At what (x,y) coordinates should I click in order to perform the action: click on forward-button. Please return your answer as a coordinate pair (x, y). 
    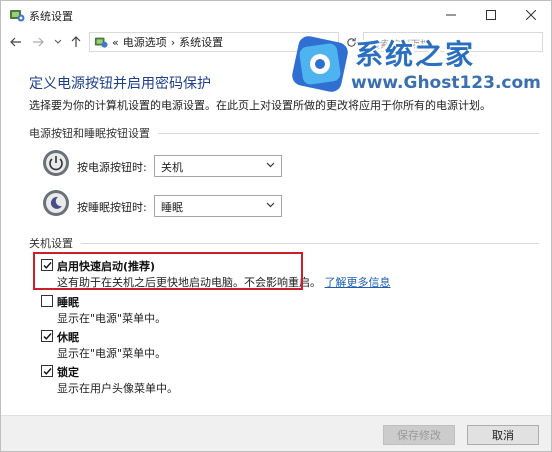
    Looking at the image, I should click on (38, 42).